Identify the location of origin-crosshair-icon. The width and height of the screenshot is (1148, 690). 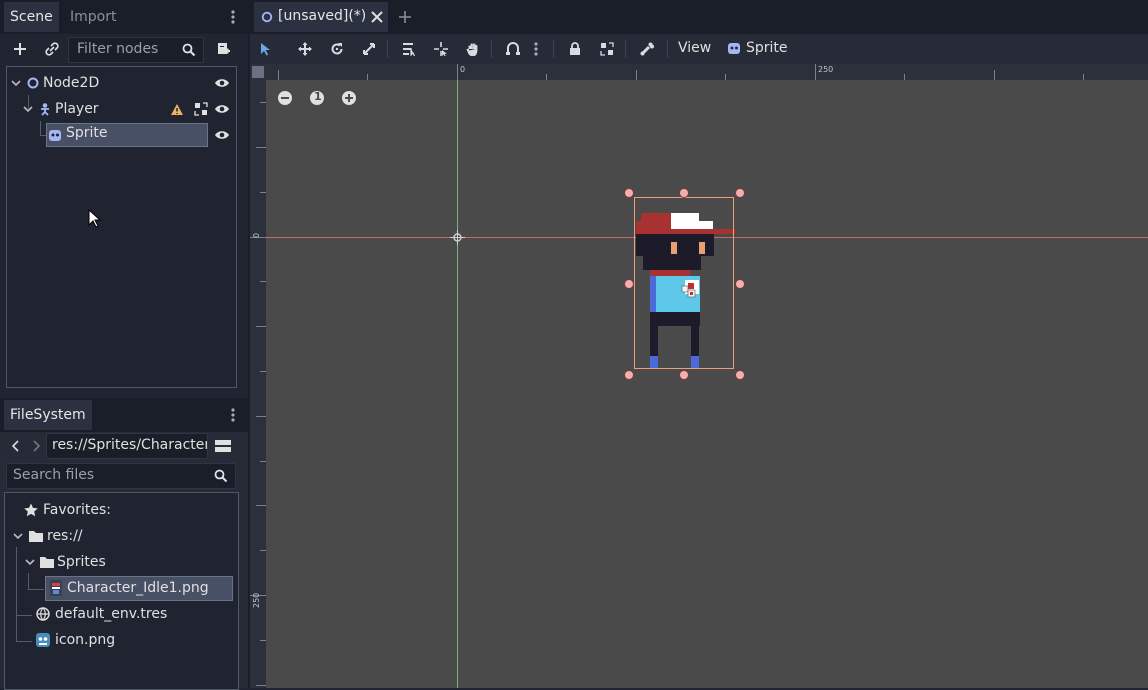
(457, 237).